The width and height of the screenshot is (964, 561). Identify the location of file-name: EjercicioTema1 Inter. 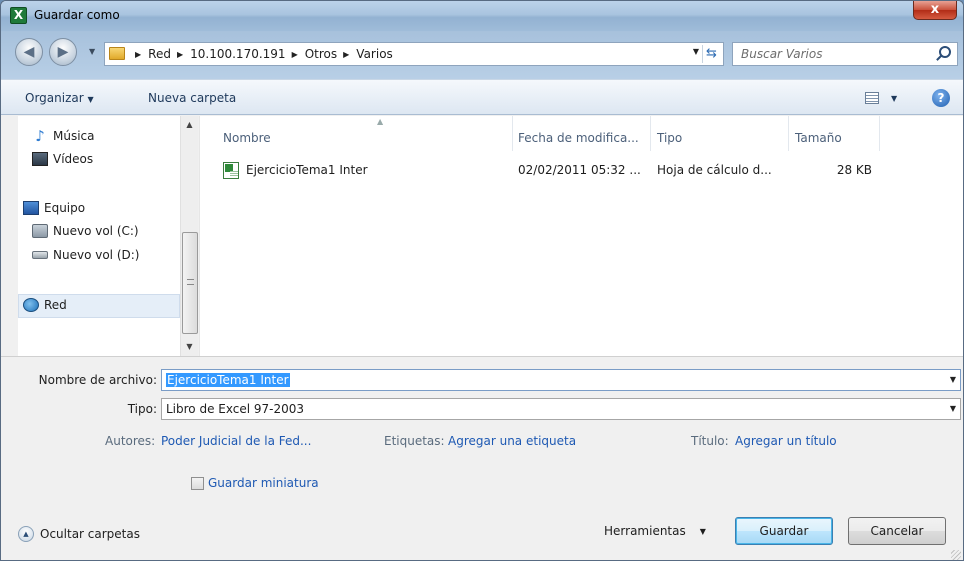
(307, 170).